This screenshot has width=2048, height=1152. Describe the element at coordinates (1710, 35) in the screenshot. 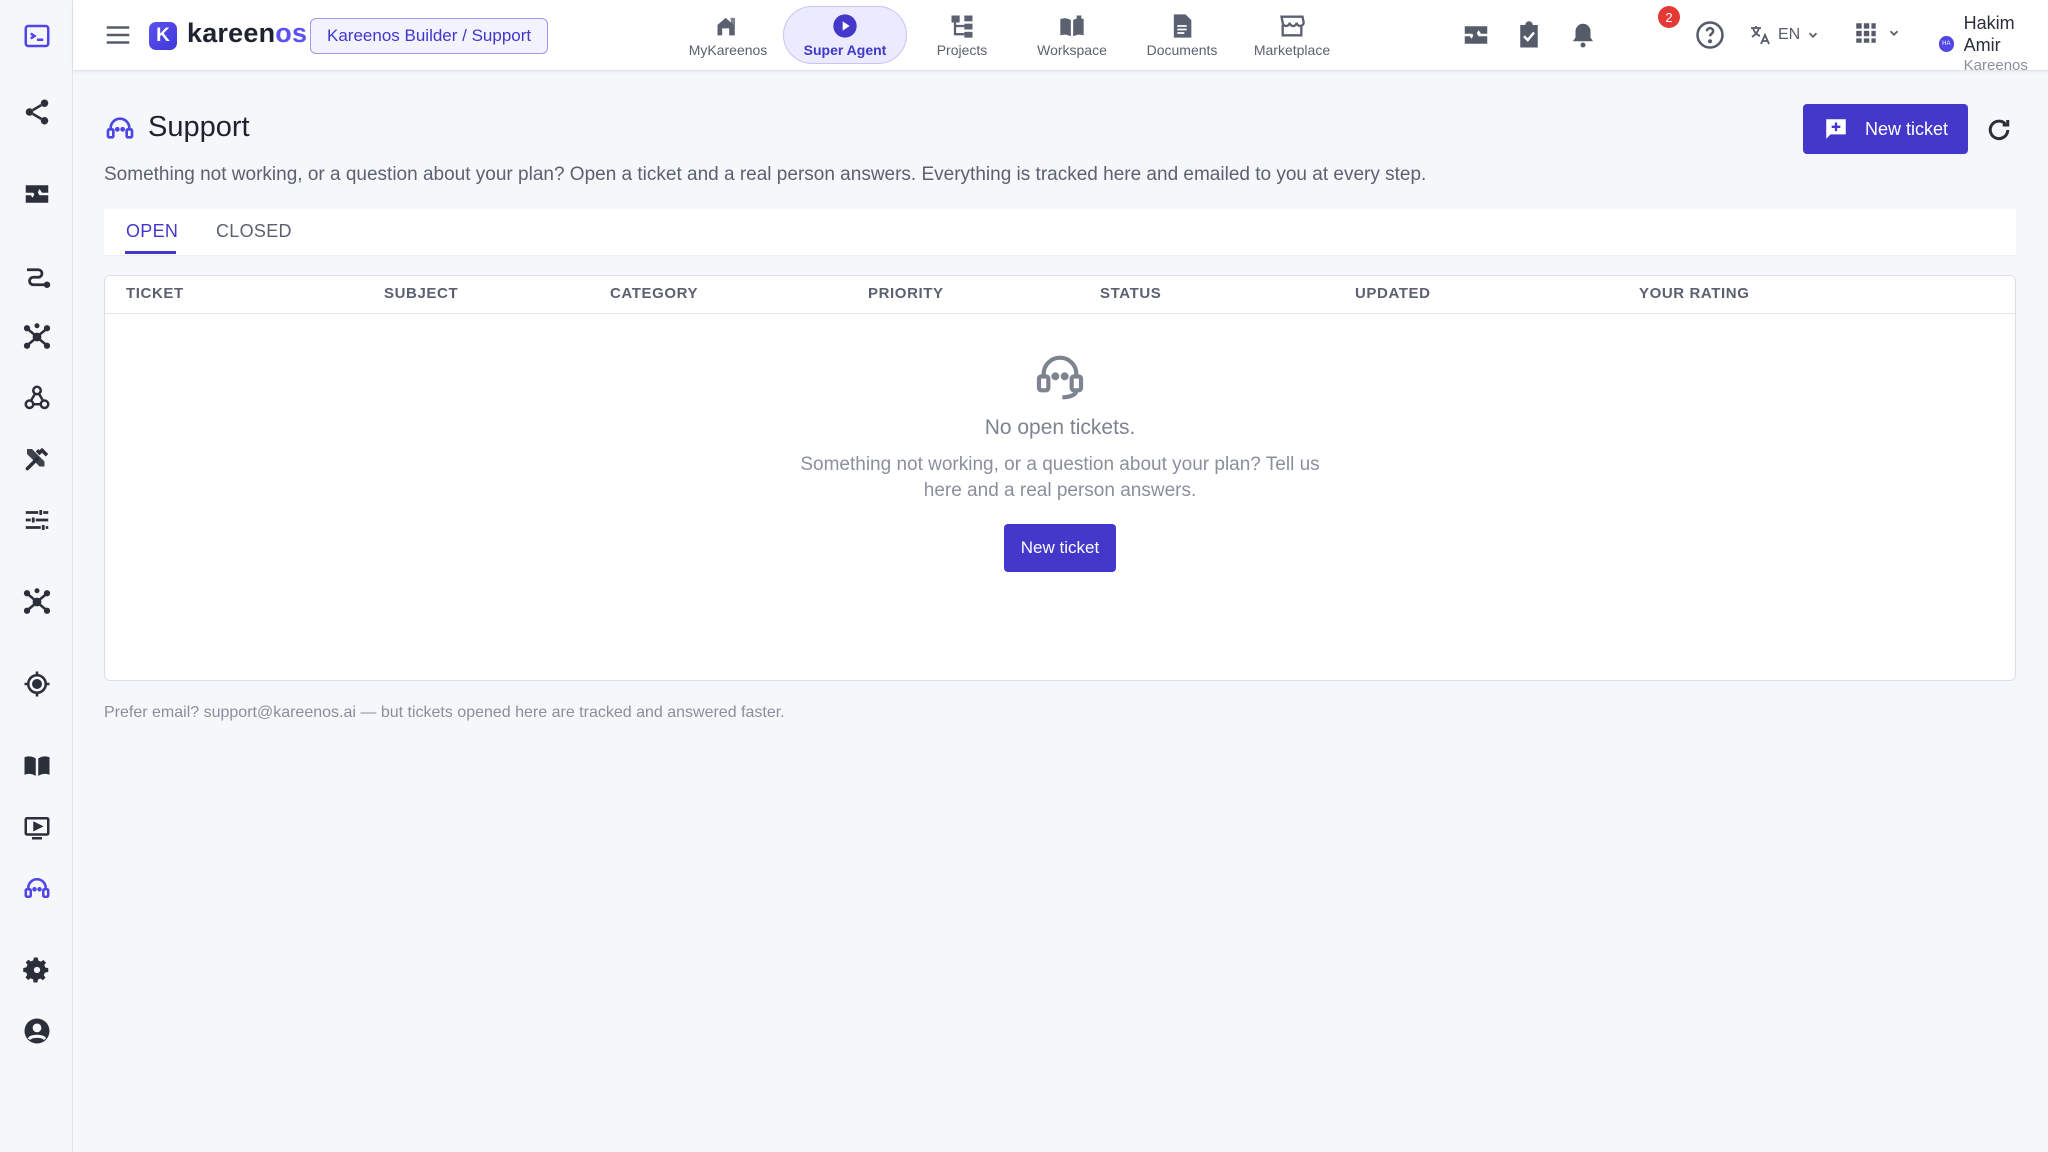

I see `help-icon` at that location.